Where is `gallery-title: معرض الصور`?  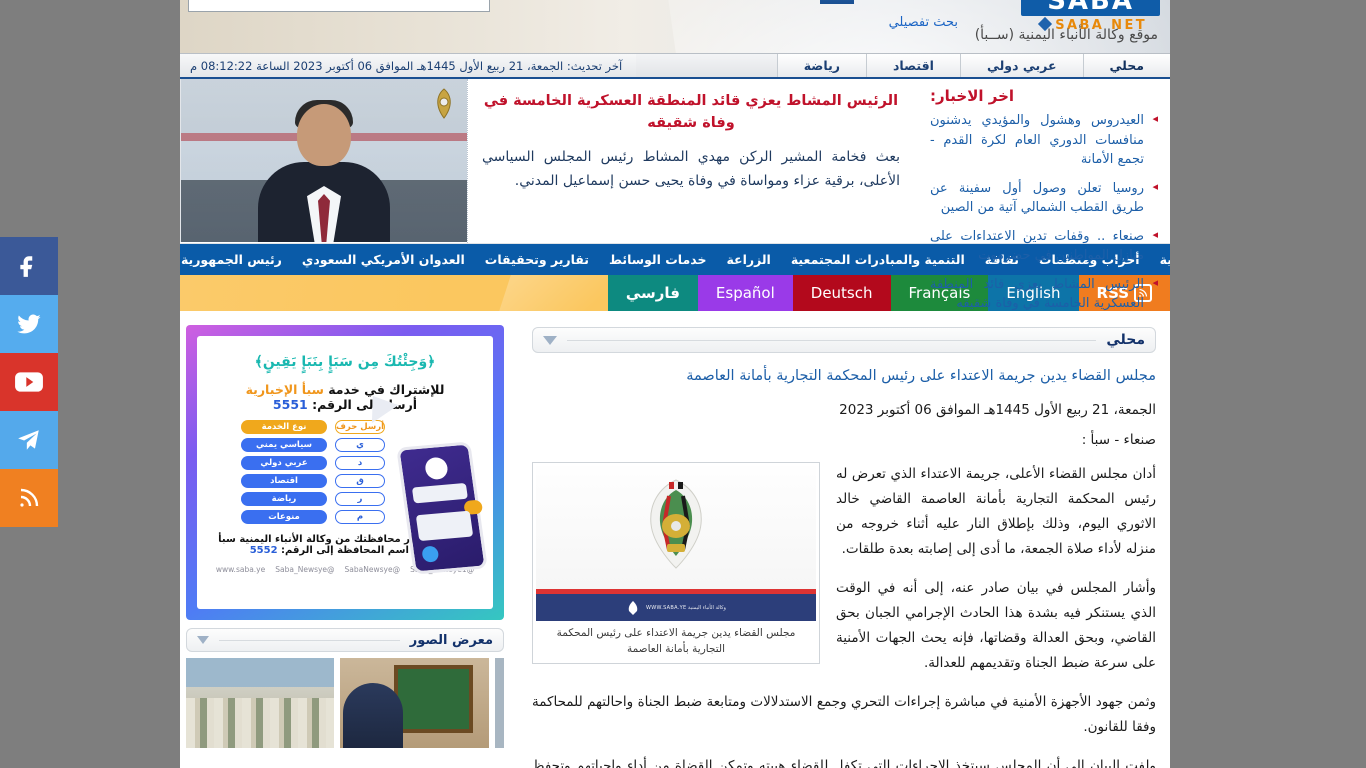 gallery-title: معرض الصور is located at coordinates (451, 640).